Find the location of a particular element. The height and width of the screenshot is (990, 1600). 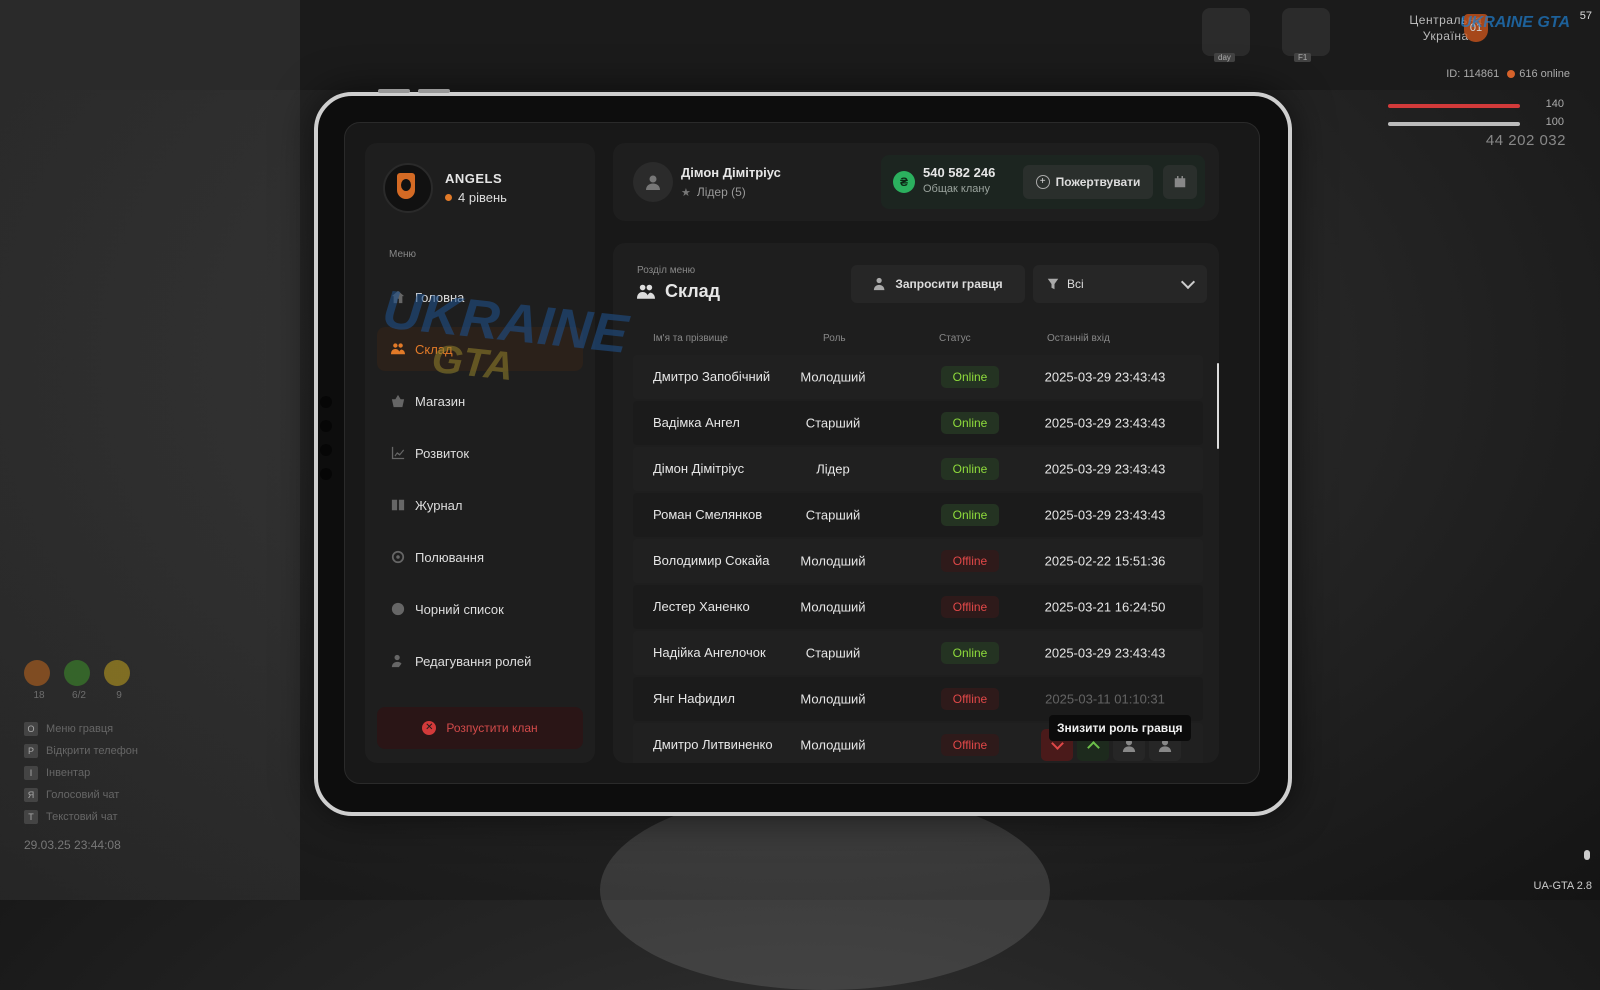

player-avatar-icon: F1 is located at coordinates (1306, 35).